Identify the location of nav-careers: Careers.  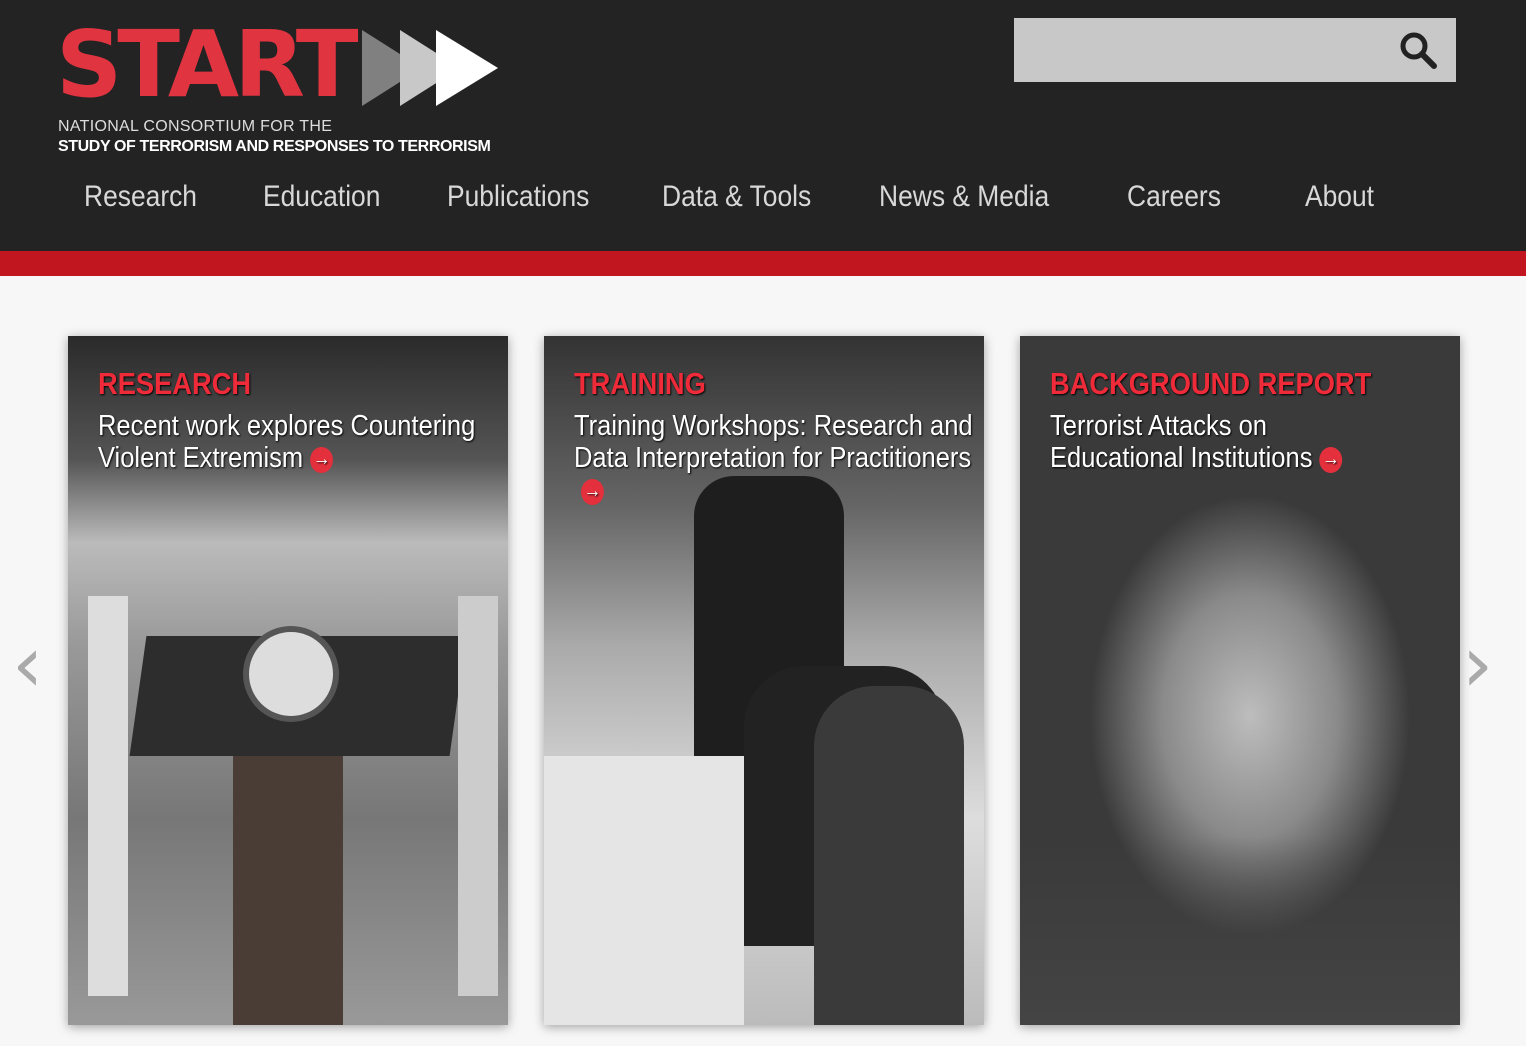
(1174, 197).